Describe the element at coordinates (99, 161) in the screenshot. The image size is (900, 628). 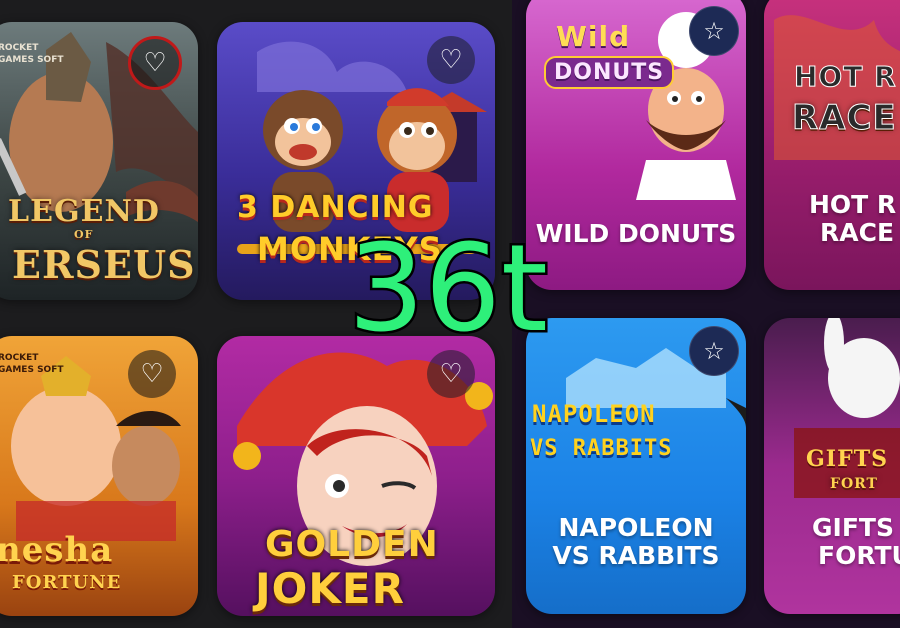
I see `game-tile-legend-of-perseus: LEGEND OF ERSEUS ROCKET GAMES SOFT ♡` at that location.